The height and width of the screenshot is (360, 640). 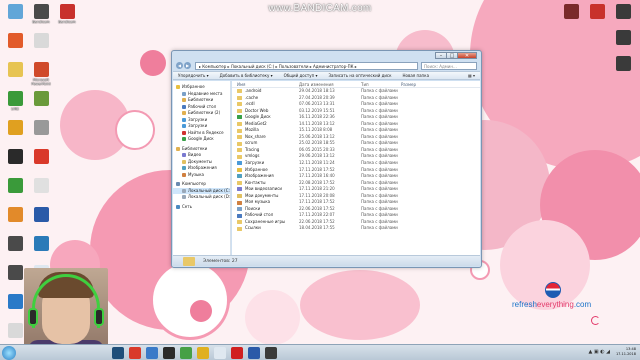 I want to click on file-row: Ссылки 18.04.2018 17:55 Папка с файлами, so click(x=356, y=228).